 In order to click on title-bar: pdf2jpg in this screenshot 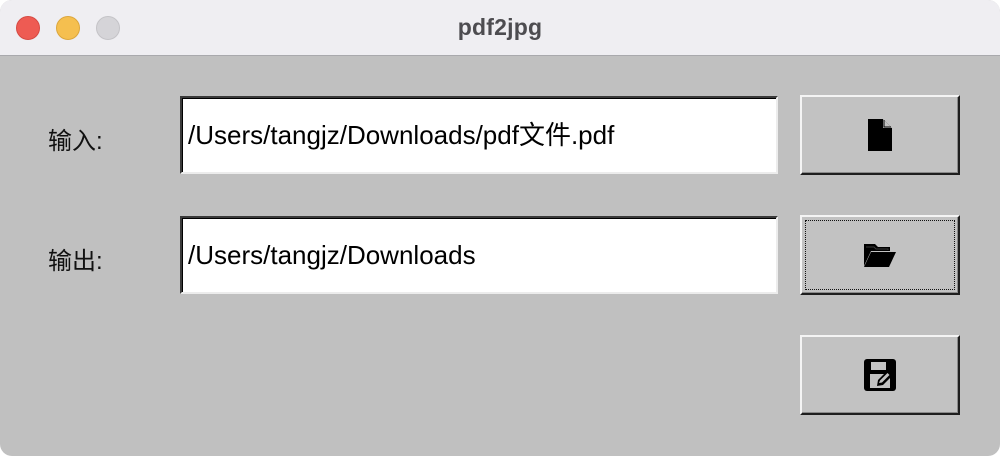, I will do `click(500, 28)`.